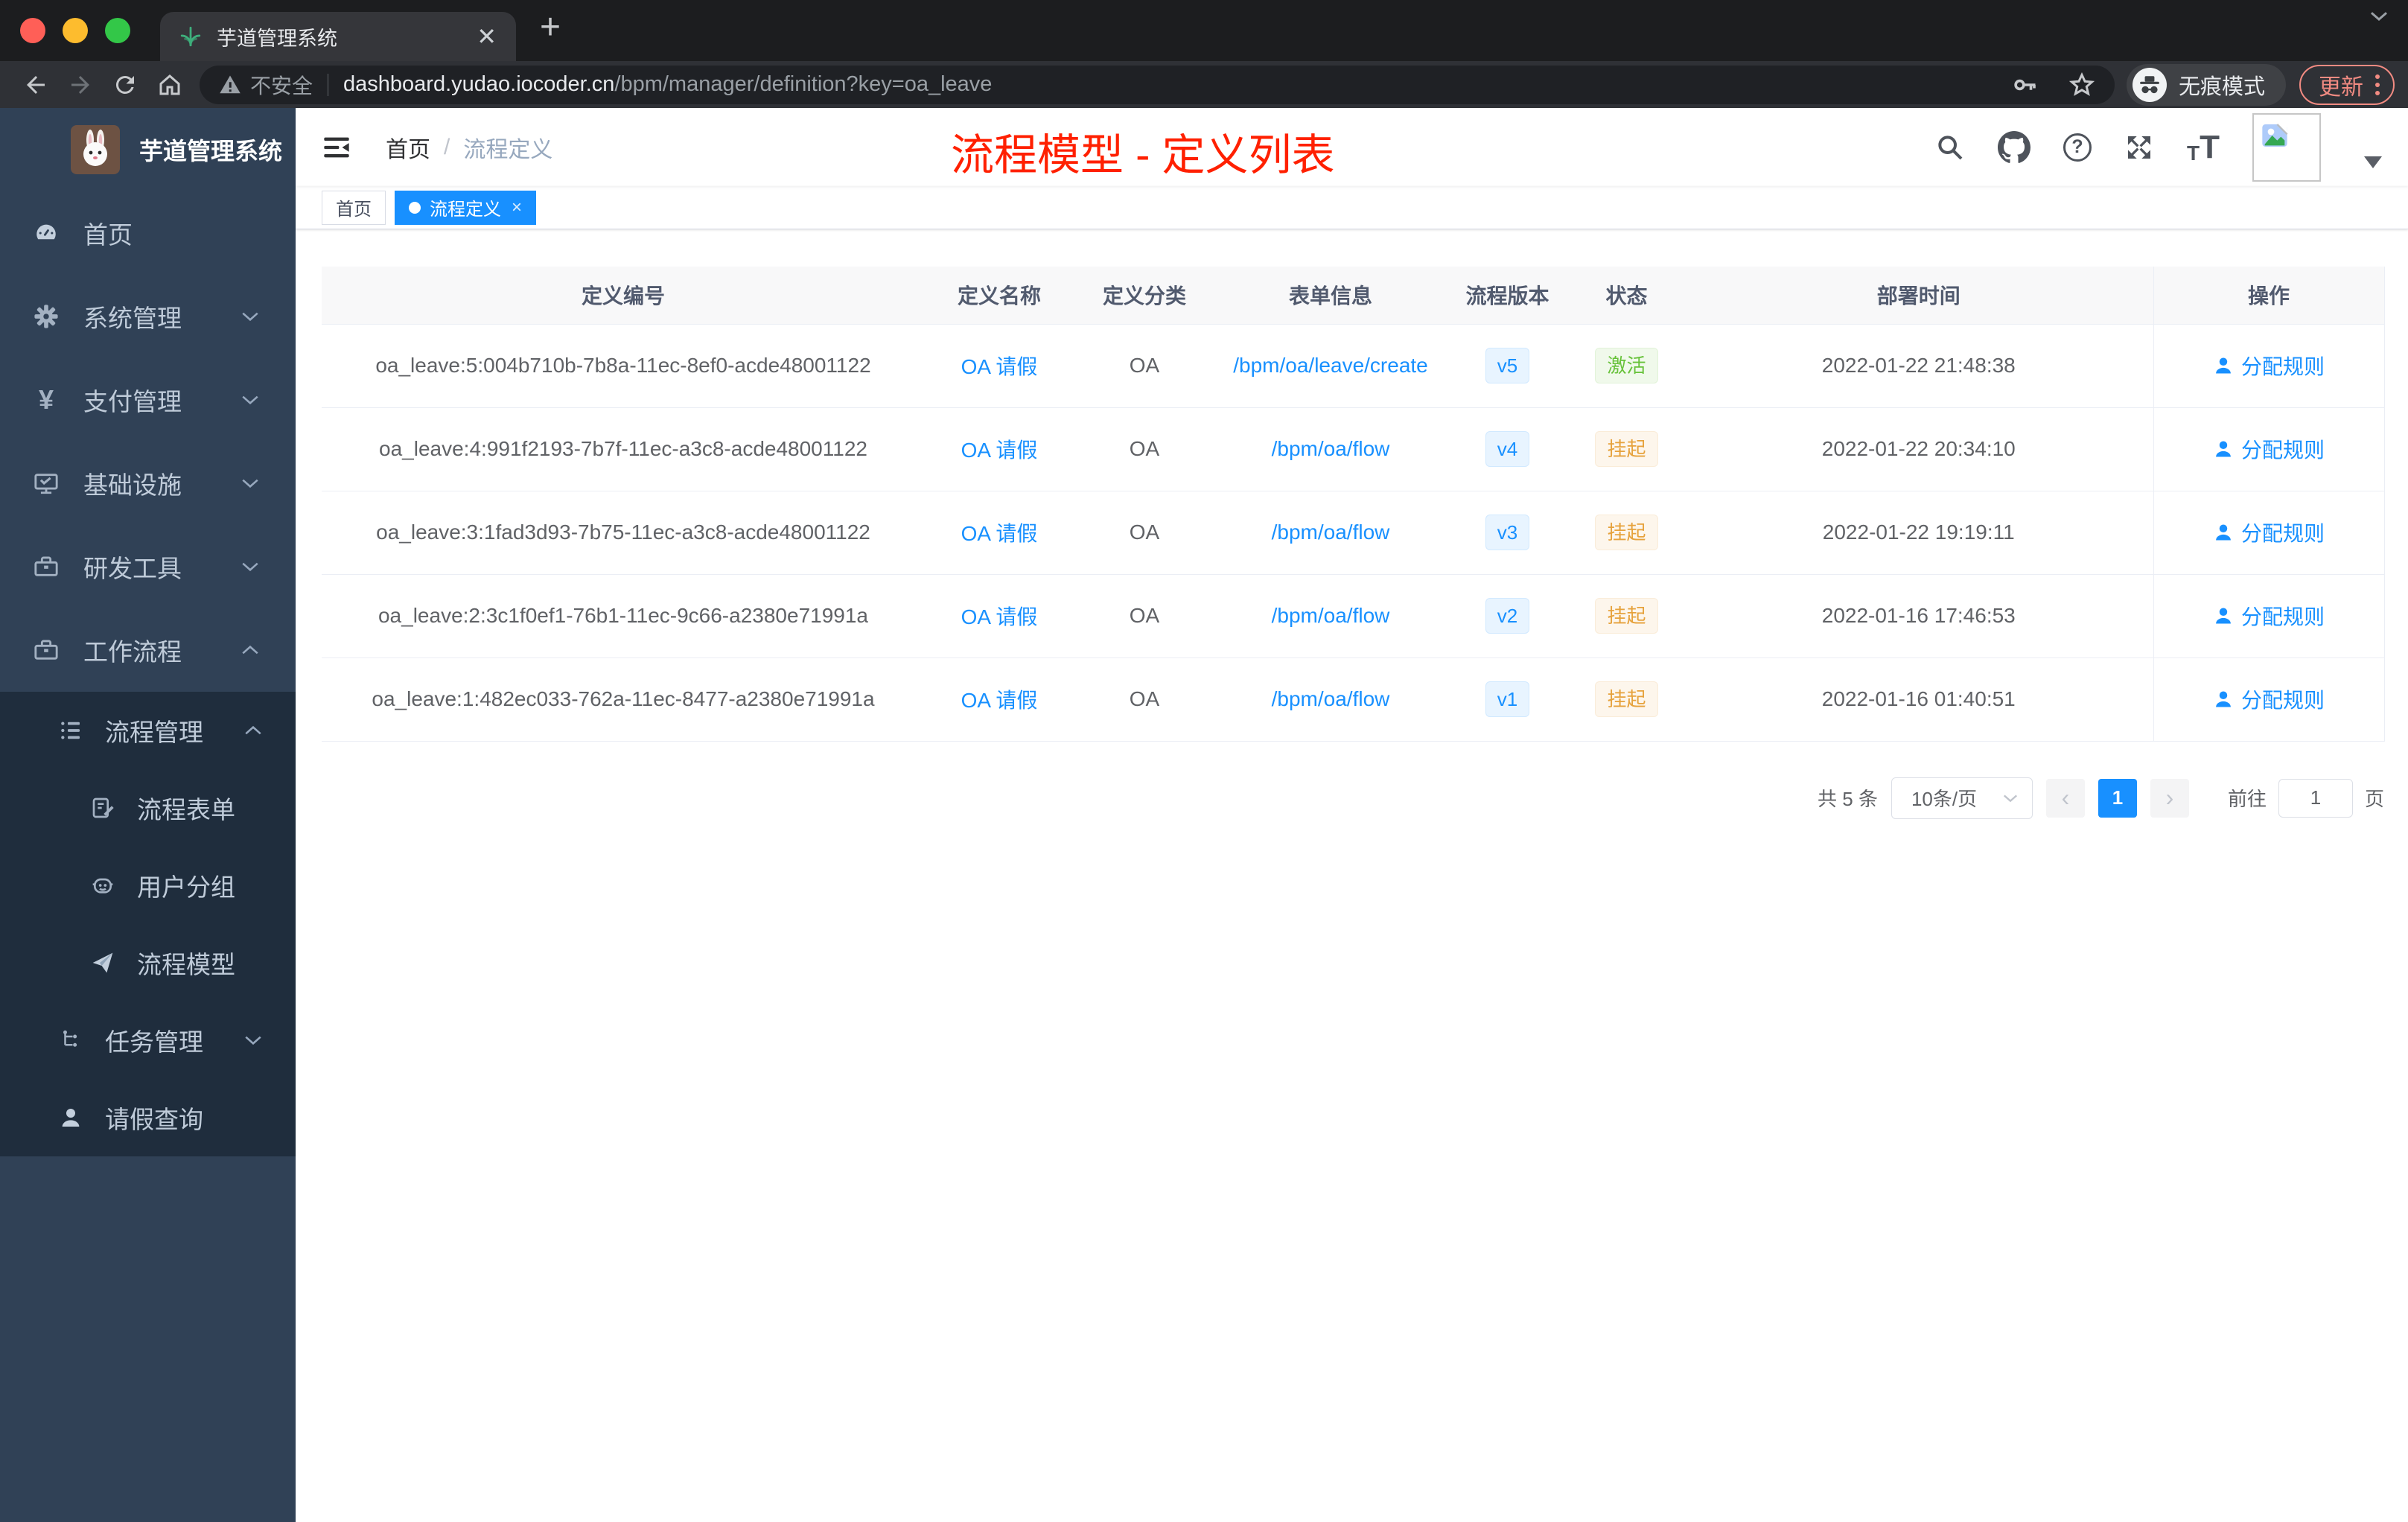 This screenshot has height=1522, width=2408. I want to click on page-1-button: 1, so click(2117, 798).